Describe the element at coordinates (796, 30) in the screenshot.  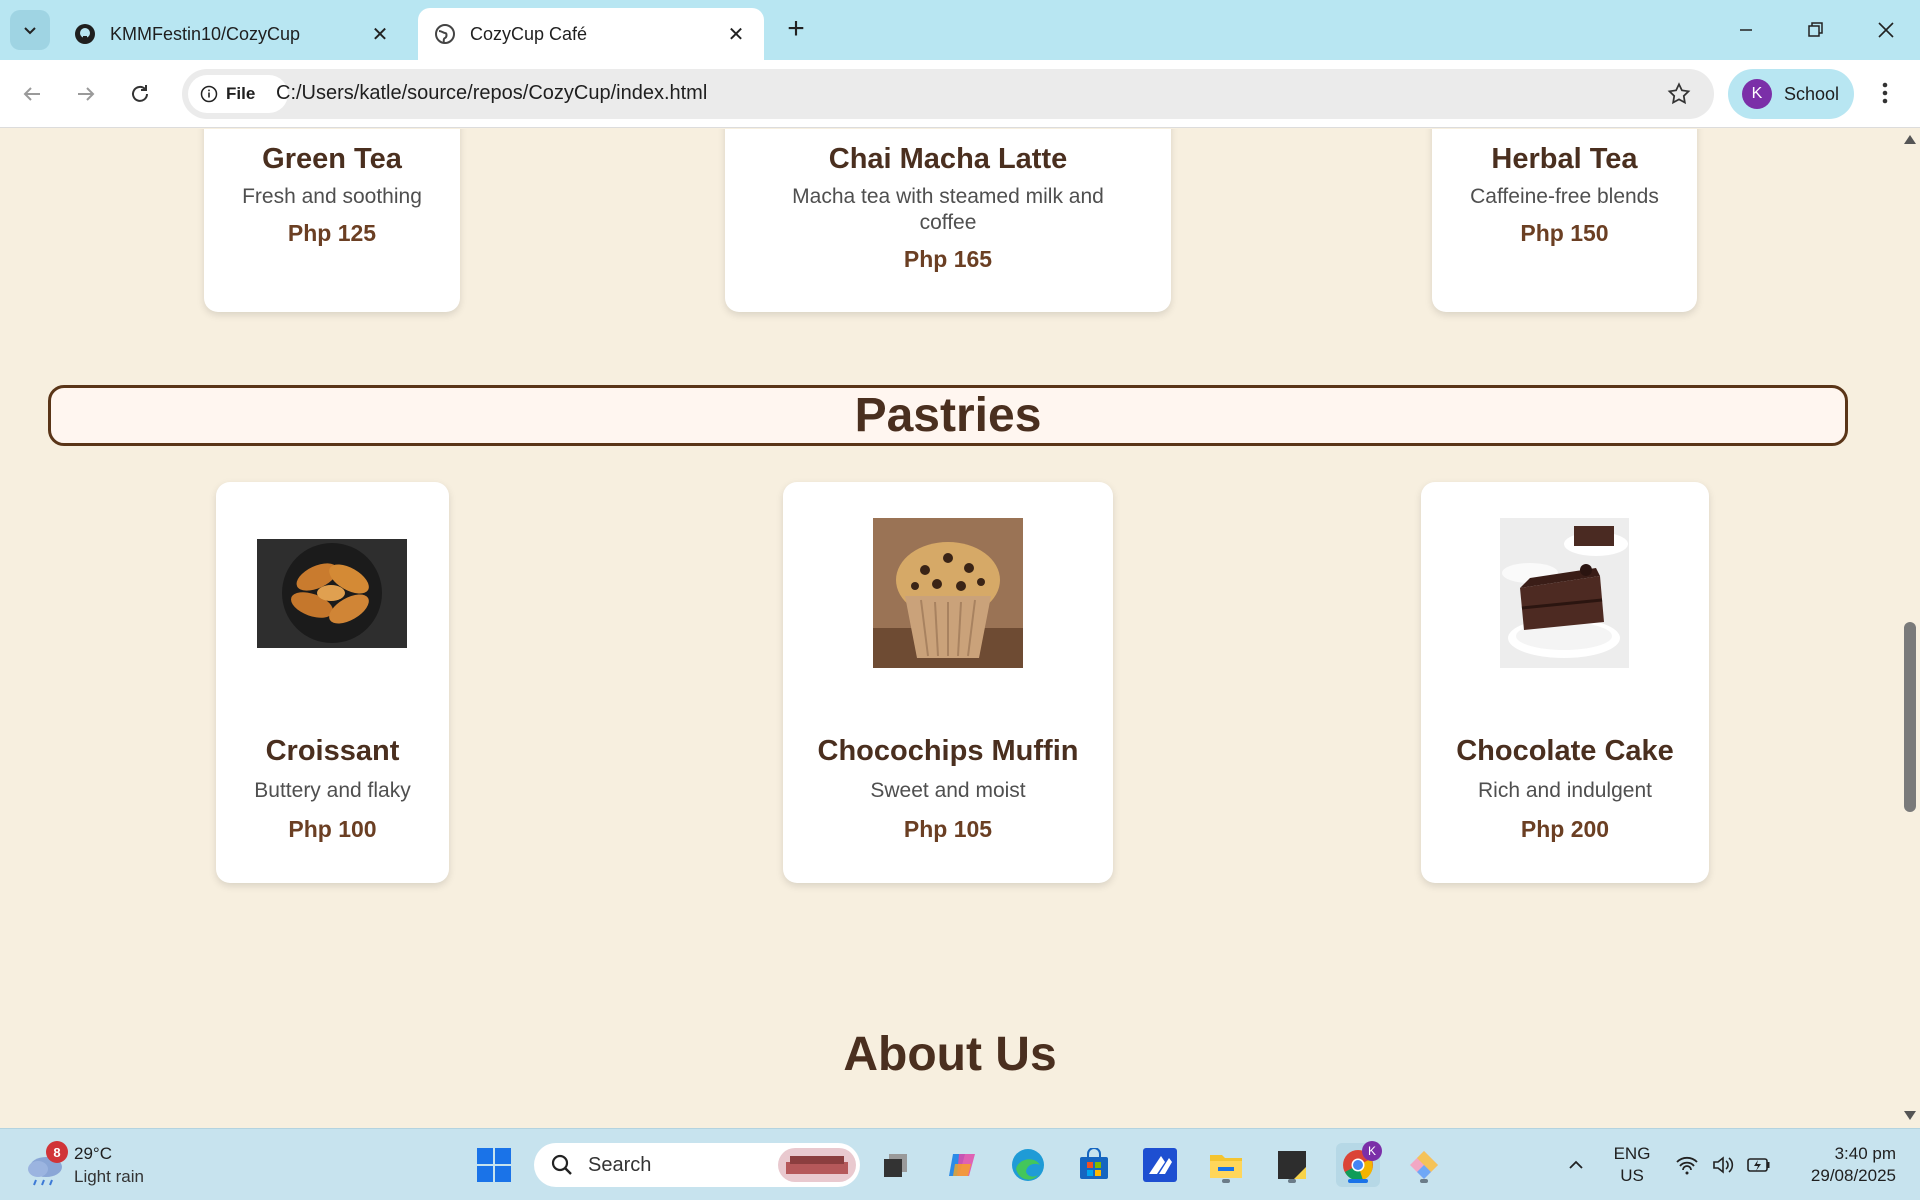
I see `new-tab-button: +` at that location.